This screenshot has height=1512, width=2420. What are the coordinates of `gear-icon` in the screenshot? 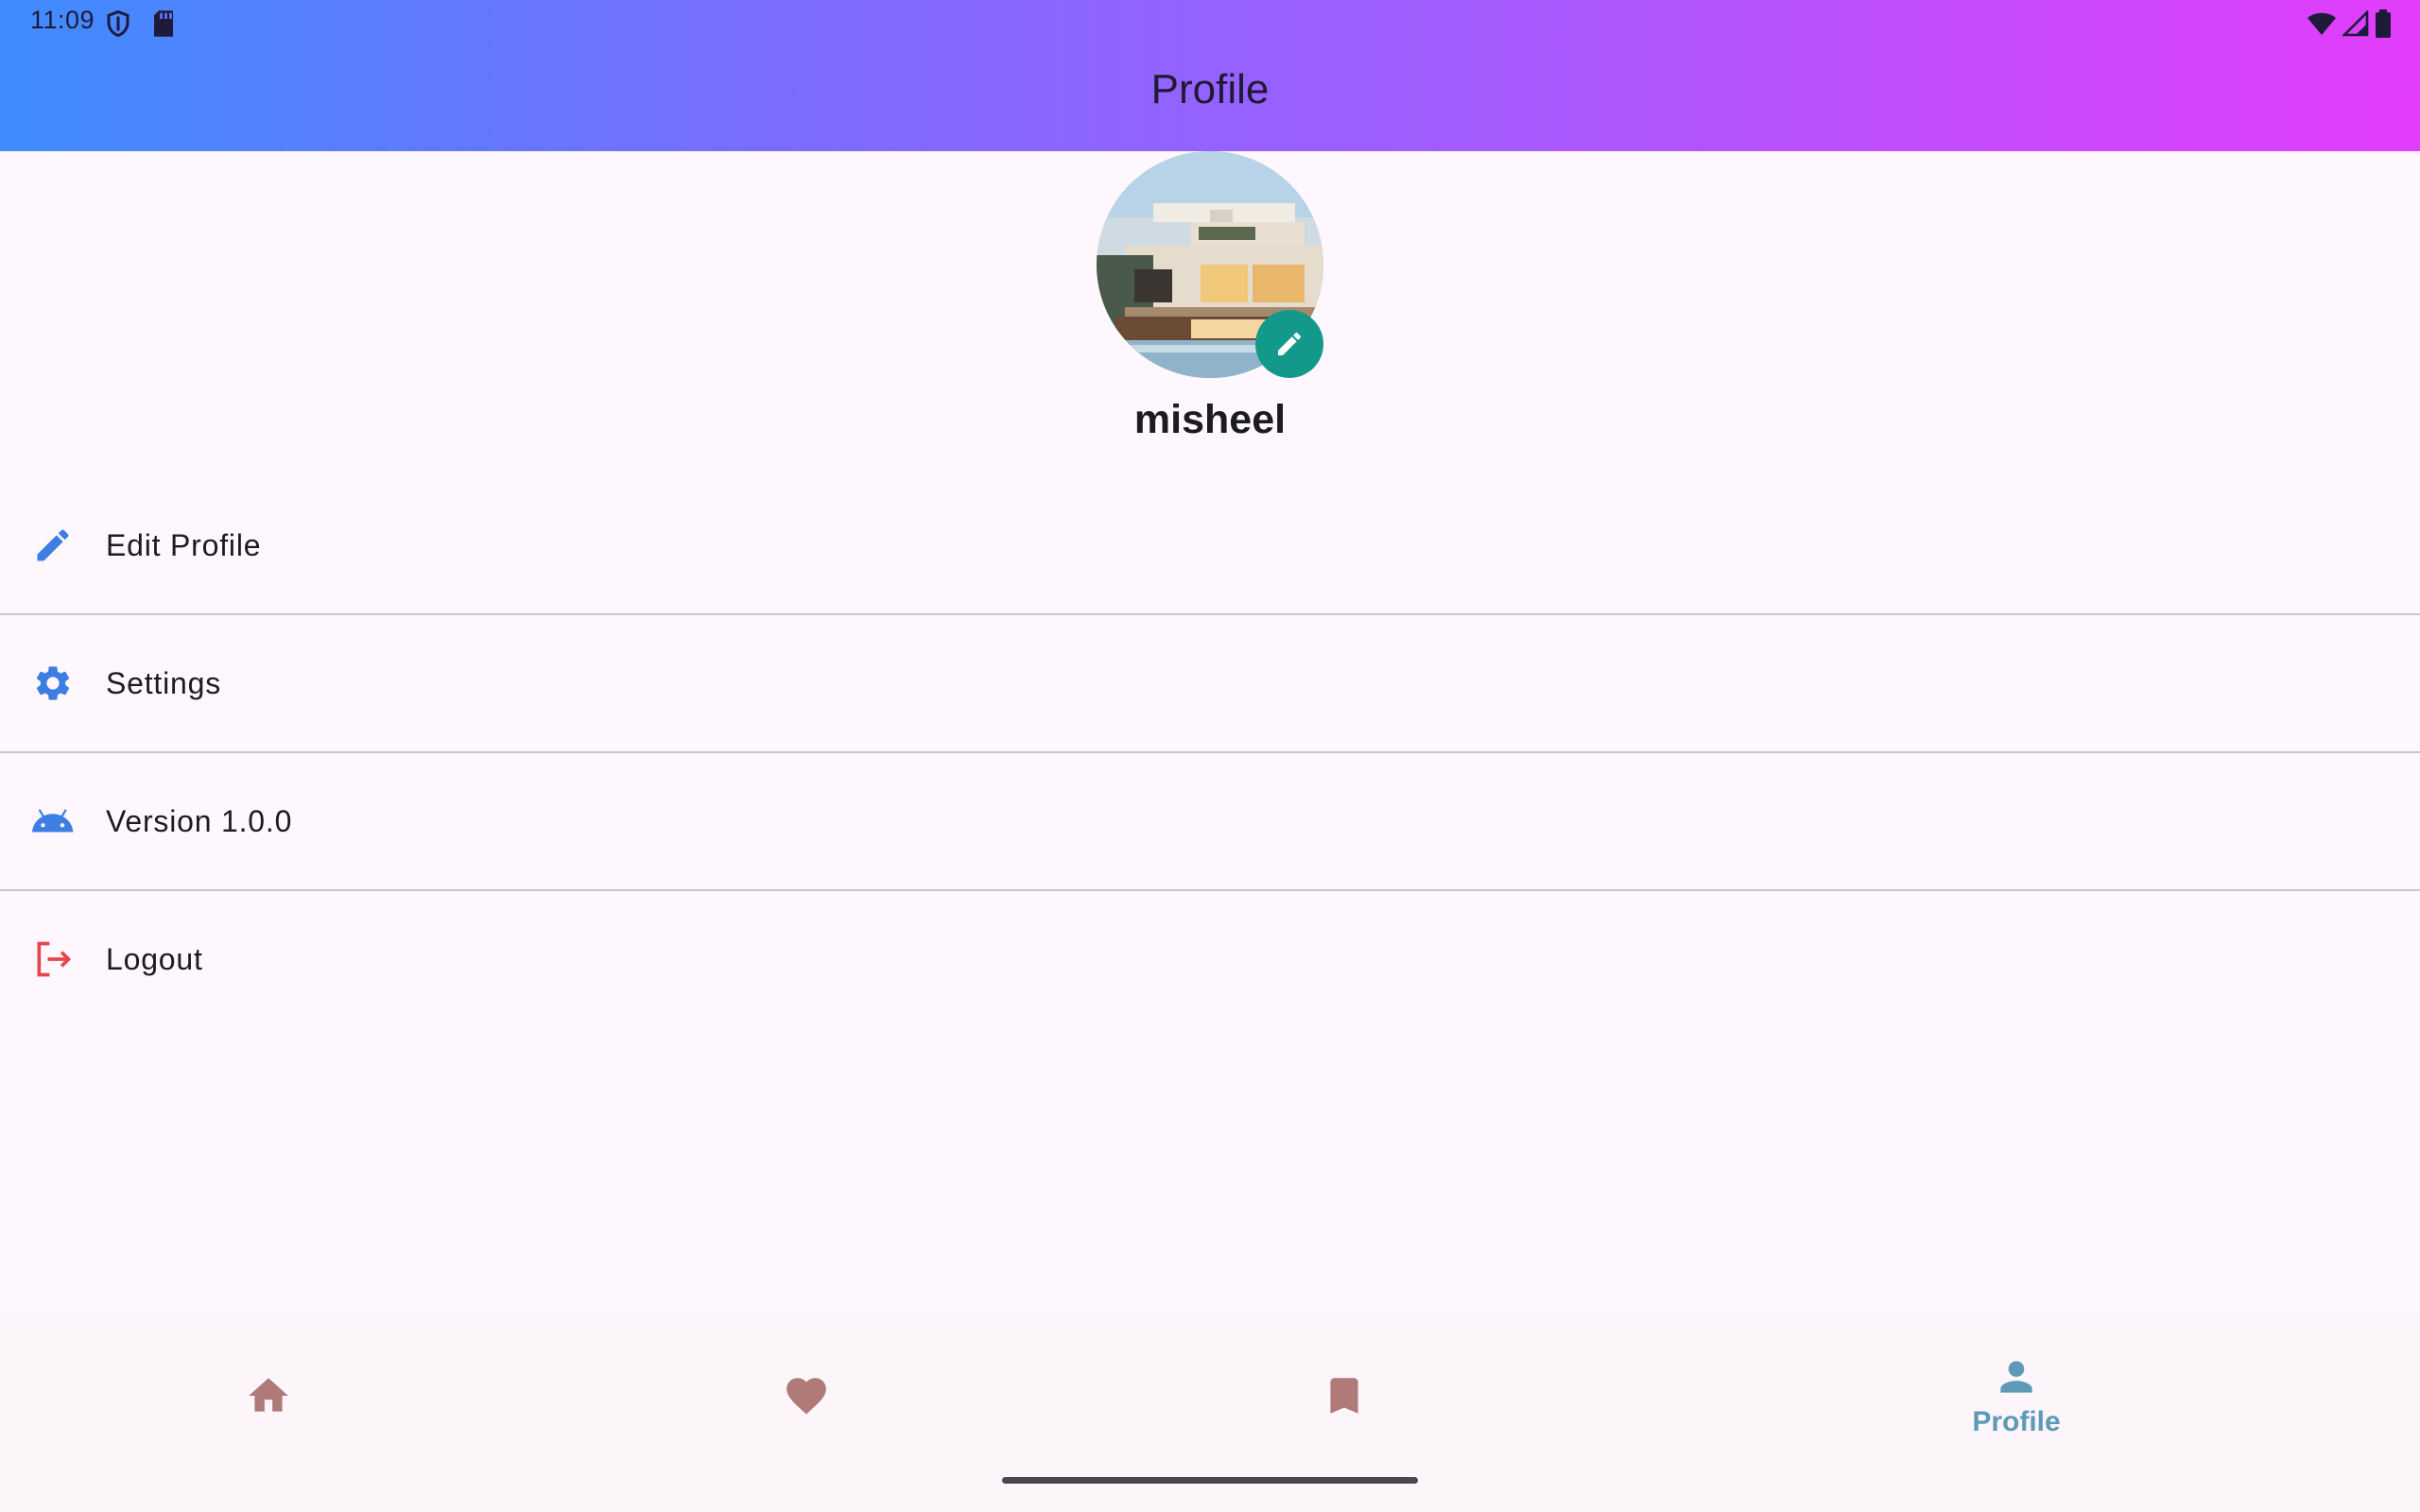 It's located at (53, 683).